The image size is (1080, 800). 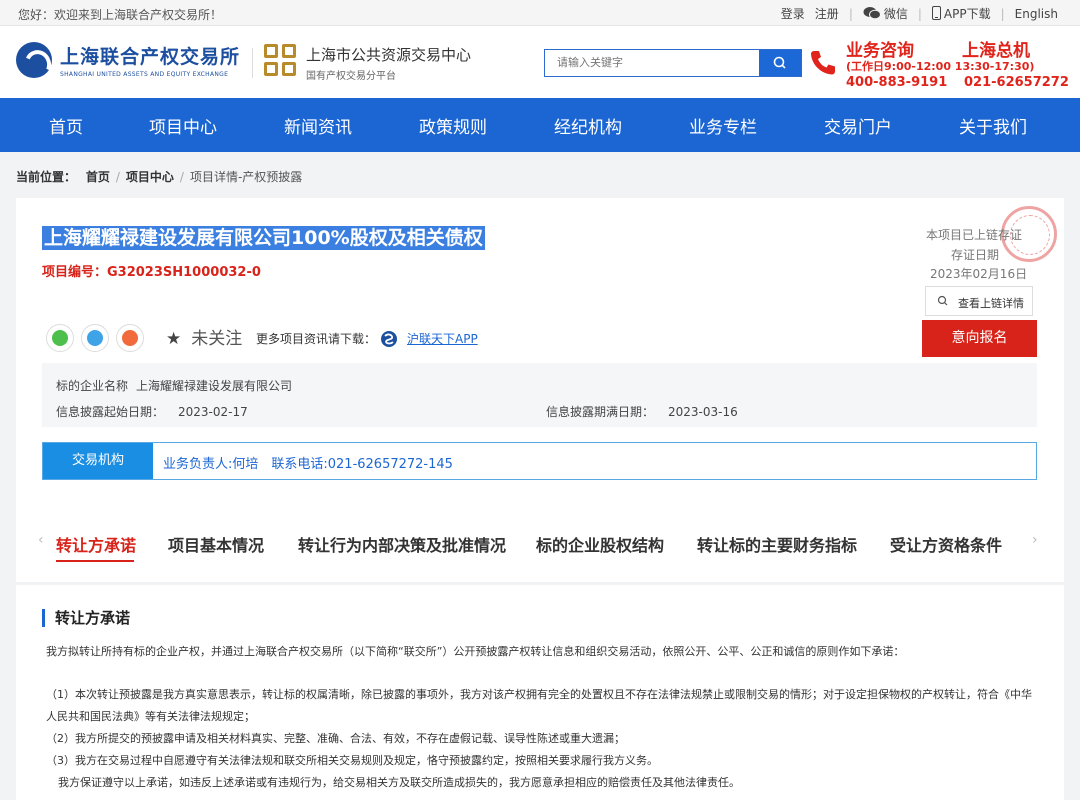 I want to click on project-title: 上海耀耀禄建设发展有限公司100%股权及相关债权, so click(x=263, y=238).